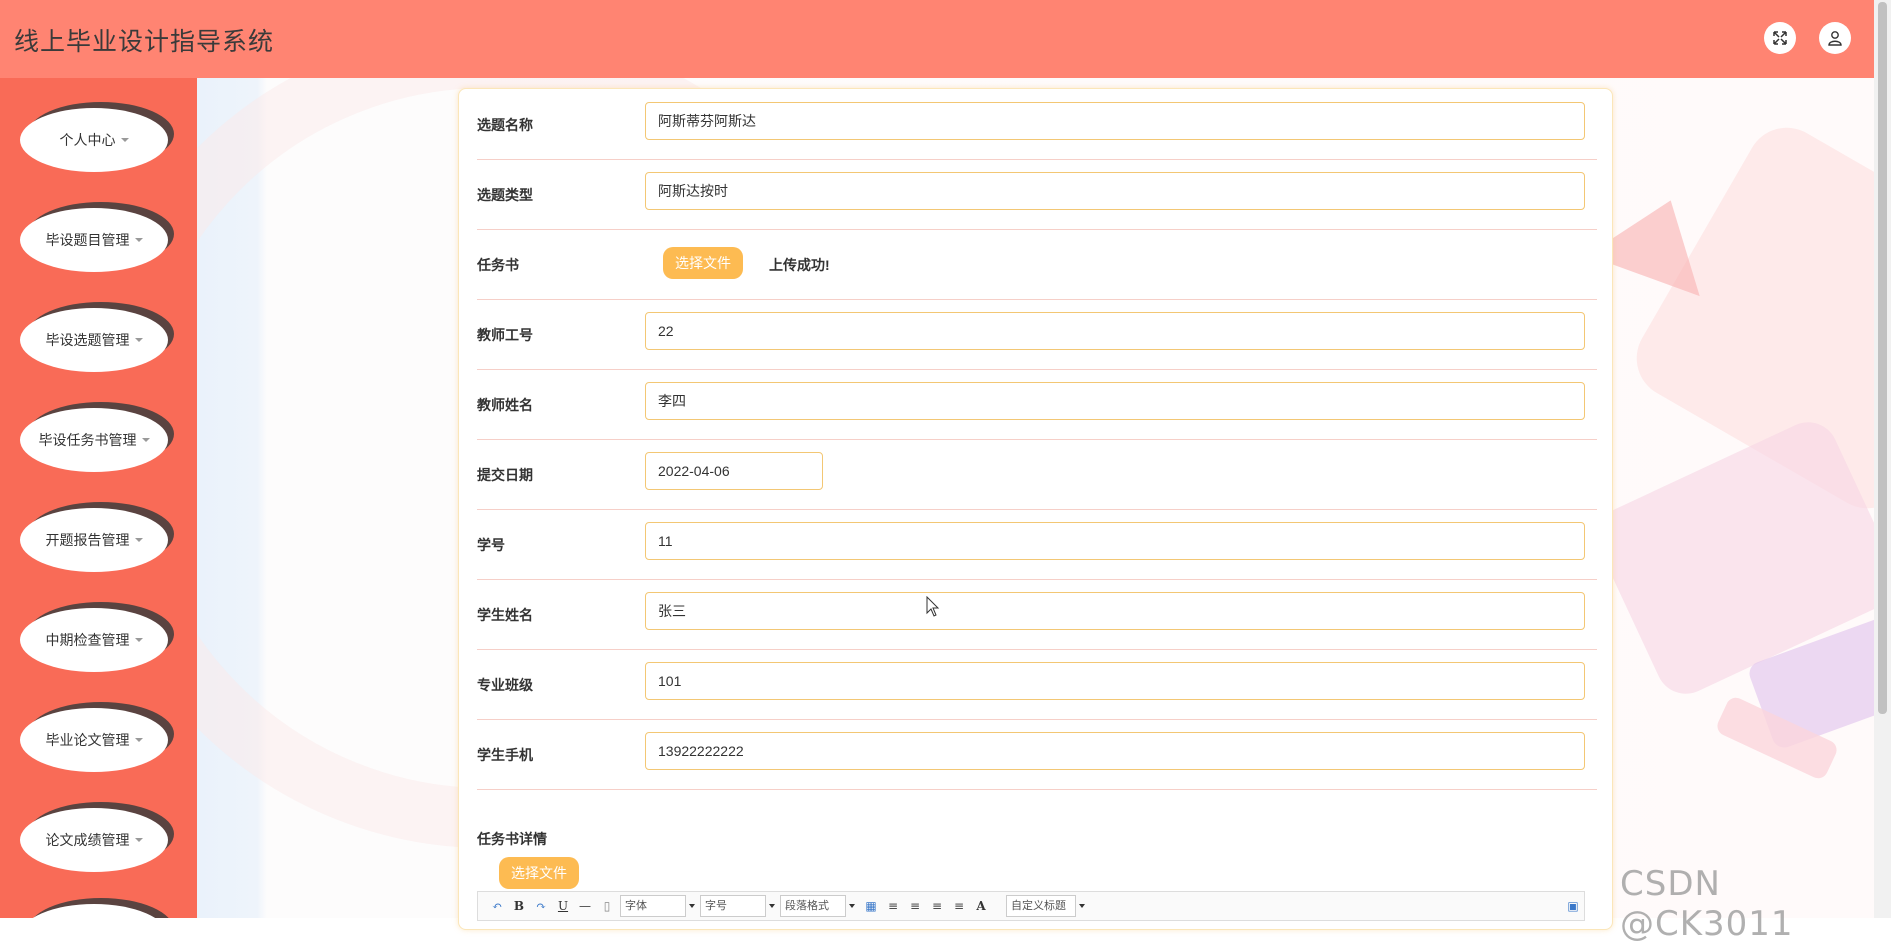  Describe the element at coordinates (505, 335) in the screenshot. I see `field-label: 教师工号` at that location.